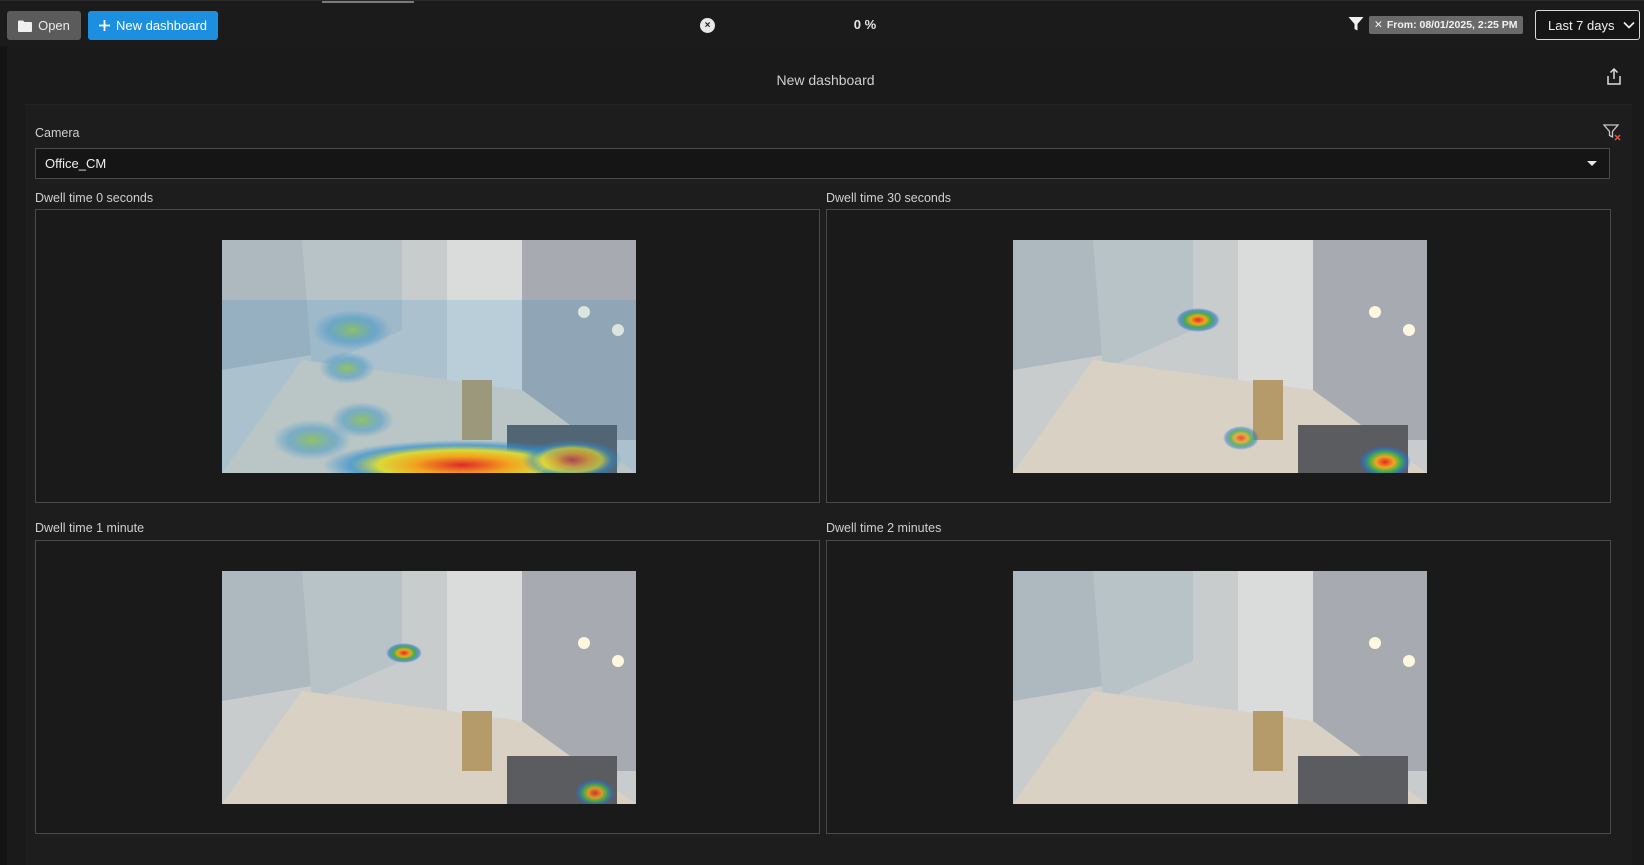 The image size is (1644, 865). What do you see at coordinates (825, 80) in the screenshot?
I see `dashboard-title: New dashboard` at bounding box center [825, 80].